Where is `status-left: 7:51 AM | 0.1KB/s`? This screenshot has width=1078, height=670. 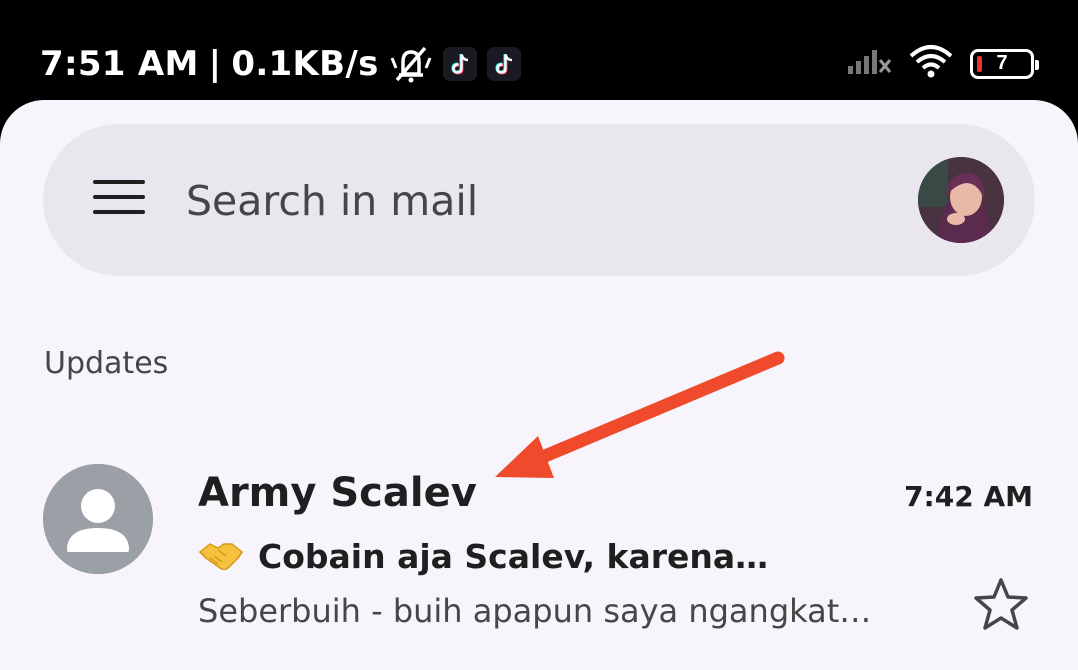 status-left: 7:51 AM | 0.1KB/s is located at coordinates (280, 64).